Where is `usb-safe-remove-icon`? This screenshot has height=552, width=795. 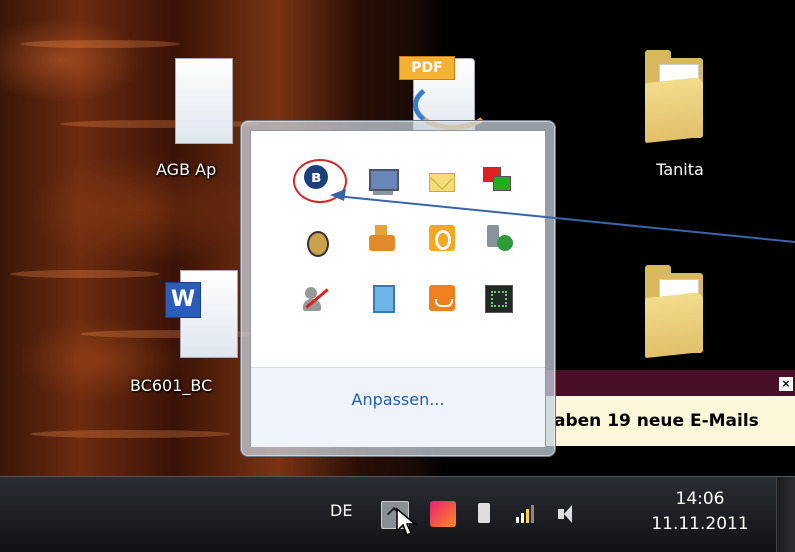 usb-safe-remove-icon is located at coordinates (498, 238).